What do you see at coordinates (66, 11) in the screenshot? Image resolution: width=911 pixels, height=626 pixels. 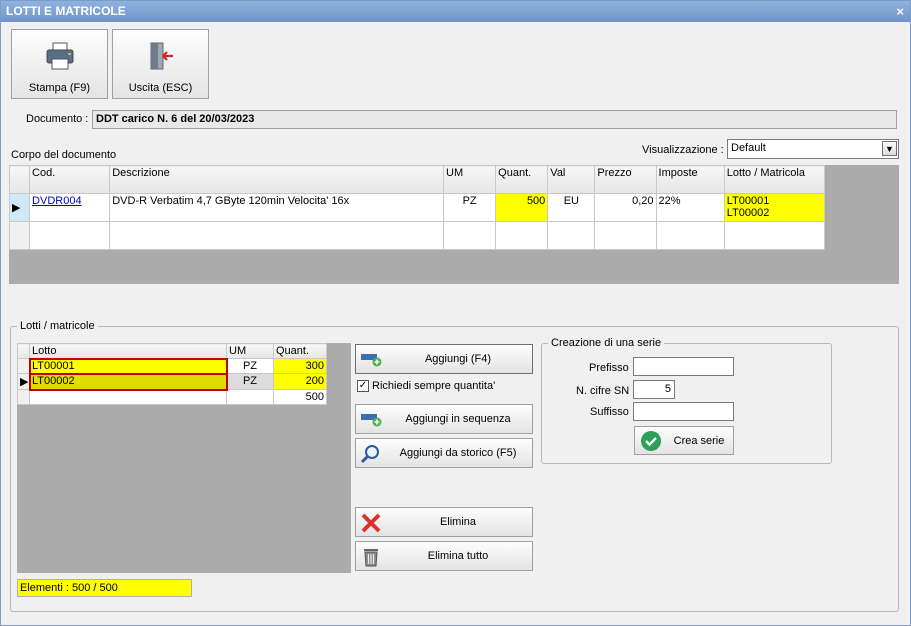 I see `window-title: LOTTI E MATRICOLE` at bounding box center [66, 11].